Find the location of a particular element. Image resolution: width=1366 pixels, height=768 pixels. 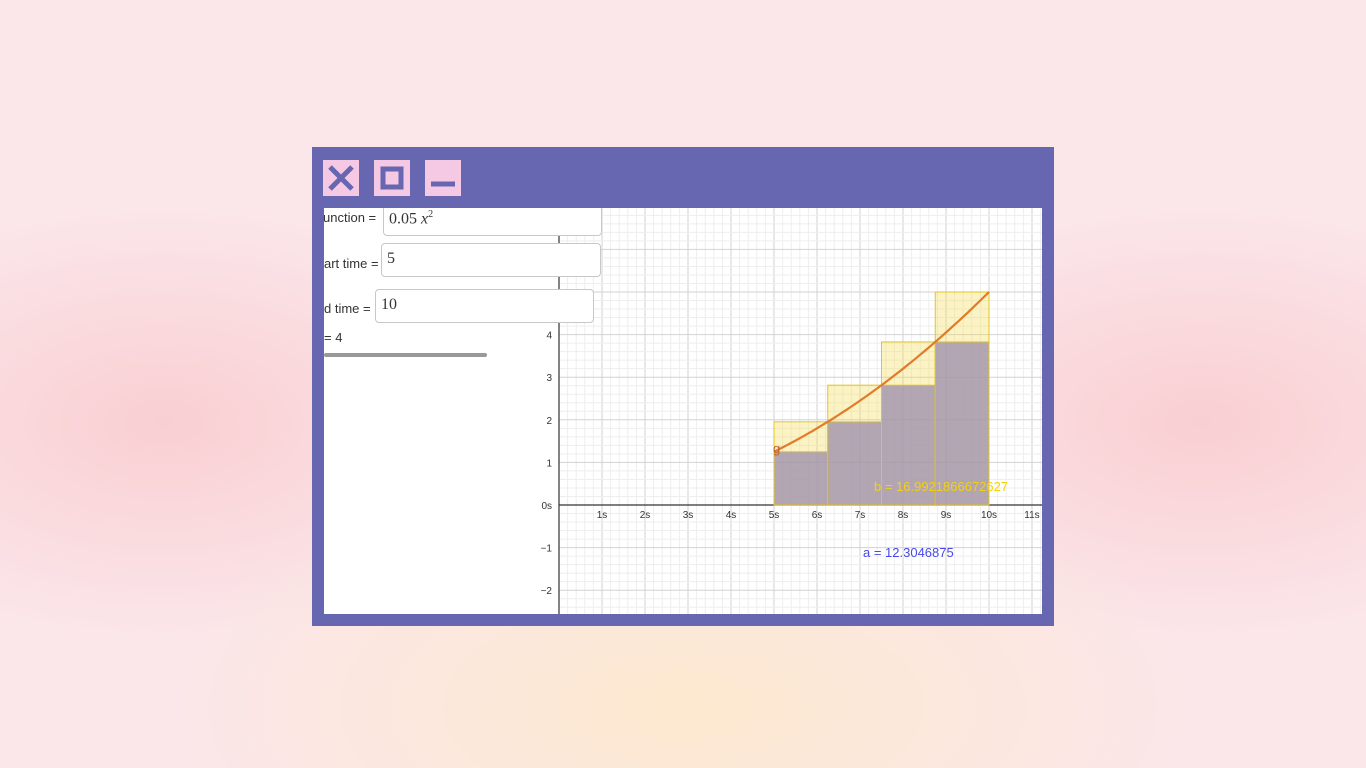

x-tick-label: 1s is located at coordinates (602, 515).